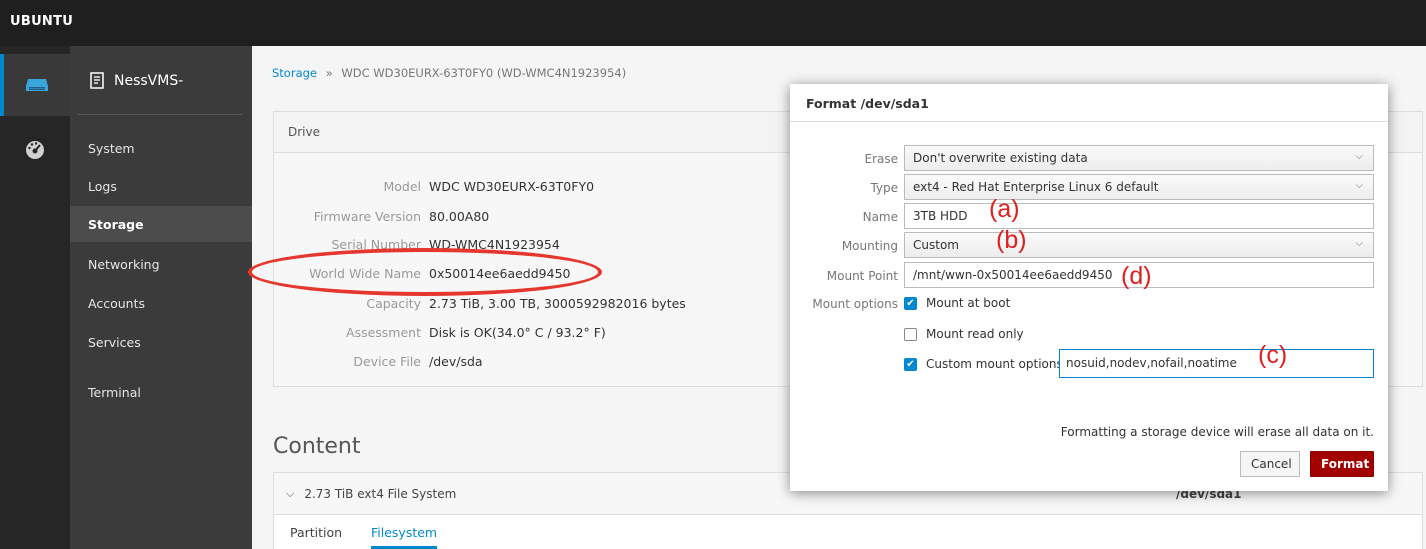 The width and height of the screenshot is (1426, 549). Describe the element at coordinates (316, 532) in the screenshot. I see `tab-partition: Partition` at that location.